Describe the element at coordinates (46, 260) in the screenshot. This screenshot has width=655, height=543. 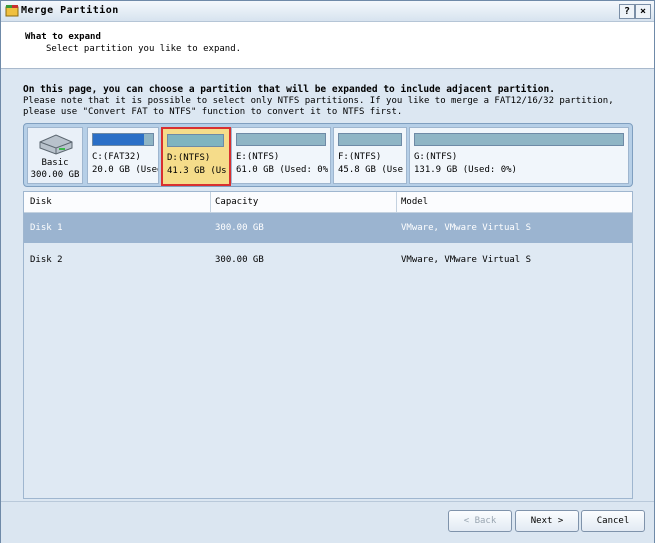
I see `cell-disk: Disk 2` at that location.